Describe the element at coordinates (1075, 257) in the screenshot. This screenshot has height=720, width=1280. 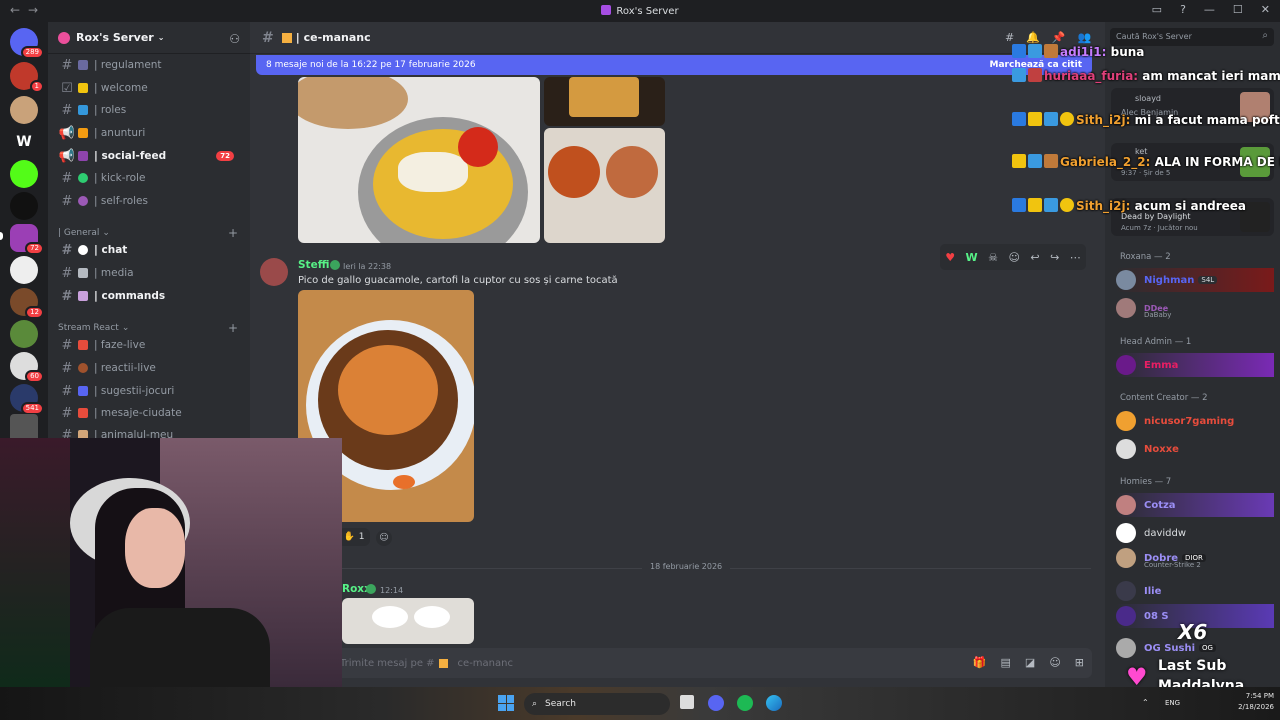
I see `more-icon: ⋯` at that location.